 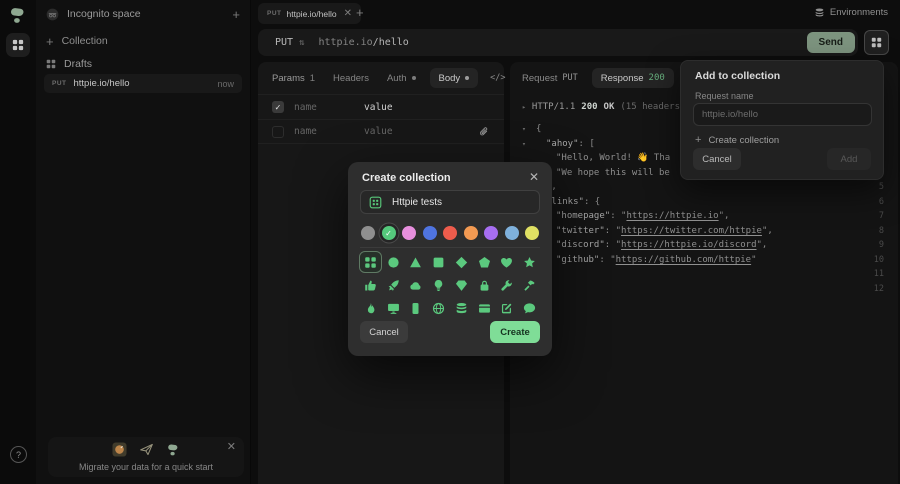 What do you see at coordinates (454, 78) in the screenshot?
I see `tab-body: Body` at bounding box center [454, 78].